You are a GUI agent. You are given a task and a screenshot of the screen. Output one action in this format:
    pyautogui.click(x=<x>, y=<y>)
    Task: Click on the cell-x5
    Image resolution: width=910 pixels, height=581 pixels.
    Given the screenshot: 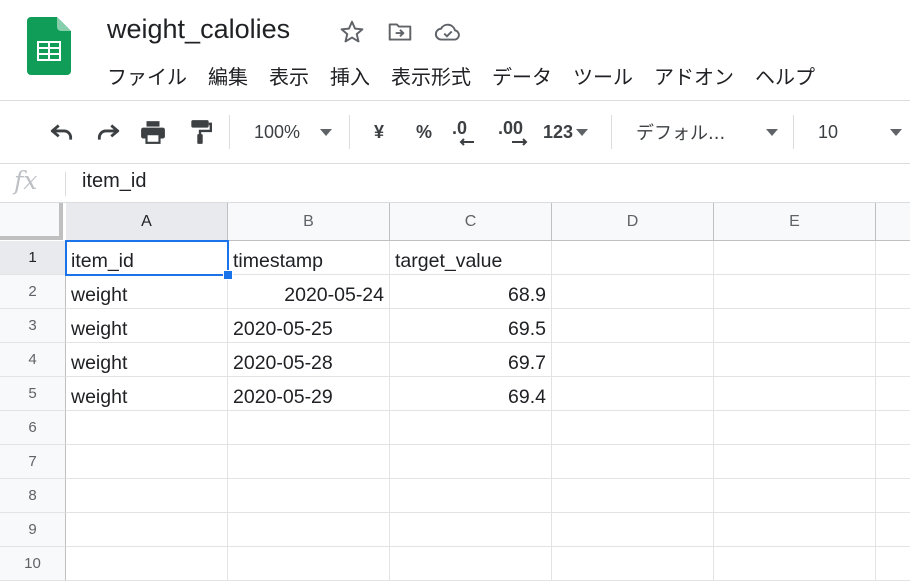 What is the action you would take?
    pyautogui.click(x=893, y=394)
    